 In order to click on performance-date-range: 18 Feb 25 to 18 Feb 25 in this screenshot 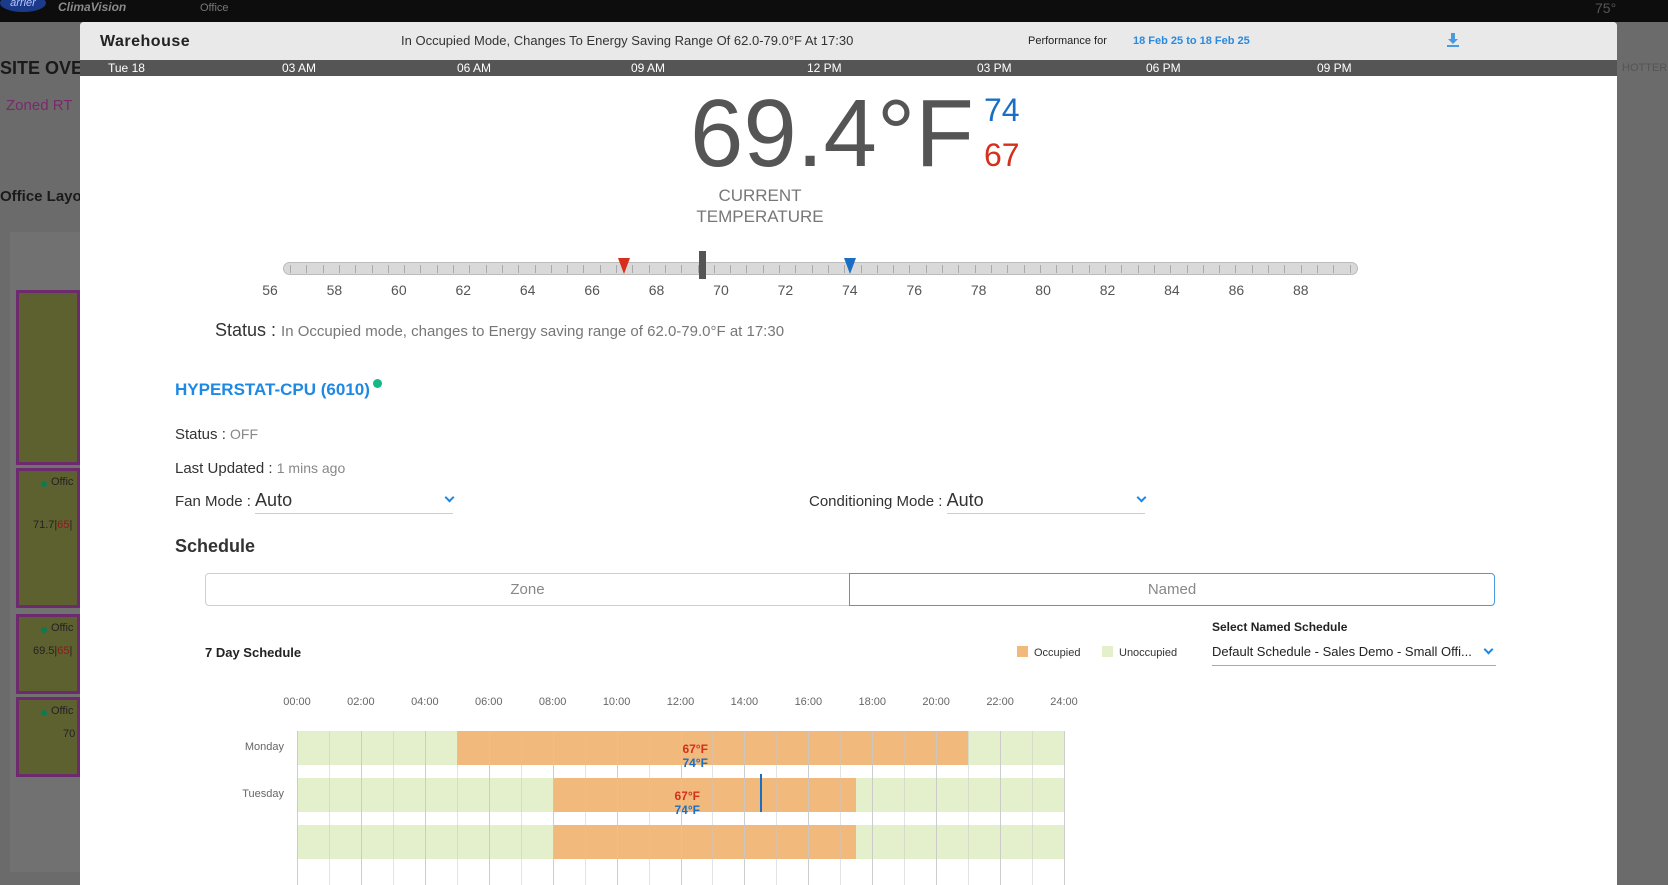, I will do `click(1191, 41)`.